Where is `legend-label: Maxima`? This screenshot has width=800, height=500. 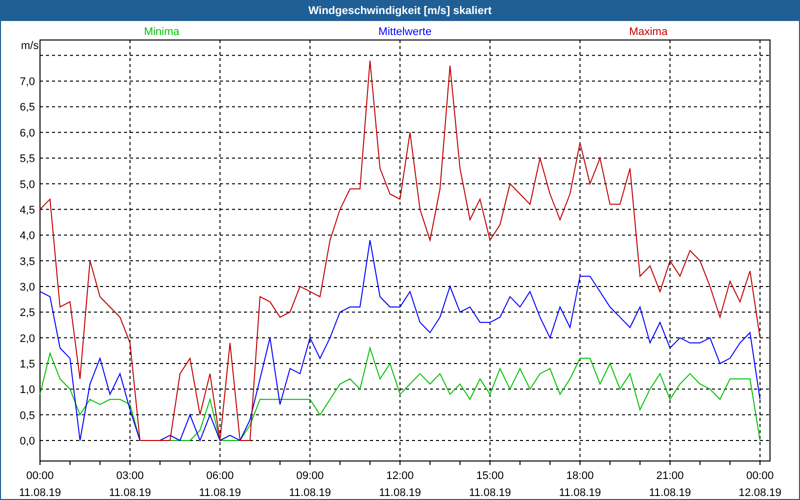
legend-label: Maxima is located at coordinates (648, 32).